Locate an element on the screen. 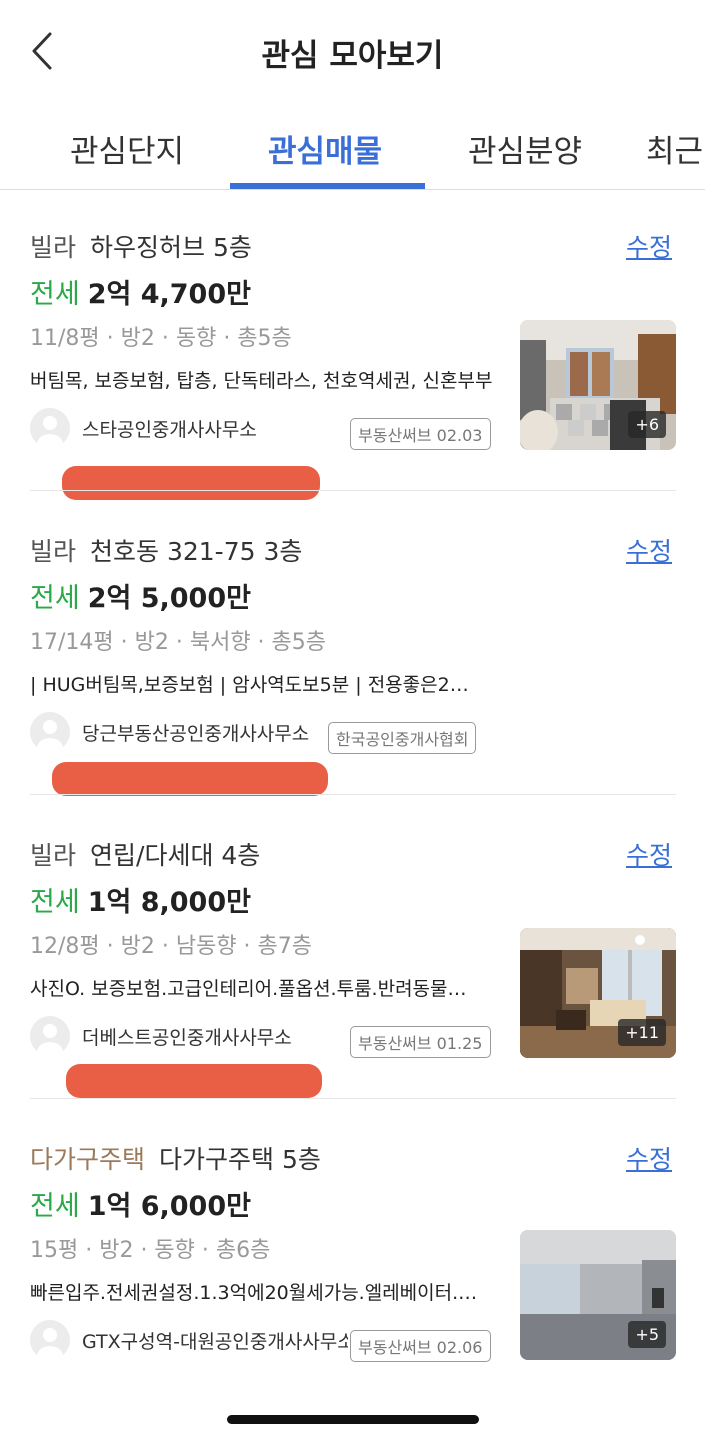 The height and width of the screenshot is (1440, 705). price: 전세 1억 8,000만 is located at coordinates (140, 899).